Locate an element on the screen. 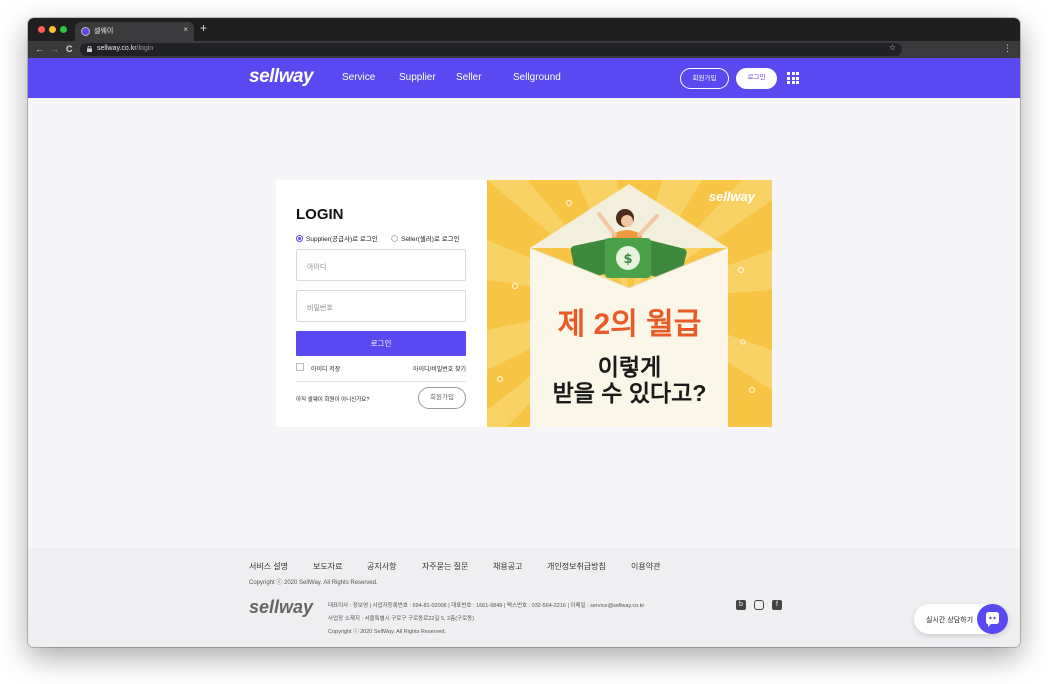 This screenshot has height=684, width=1048. remember-id-label: 아이디 저장 is located at coordinates (326, 370).